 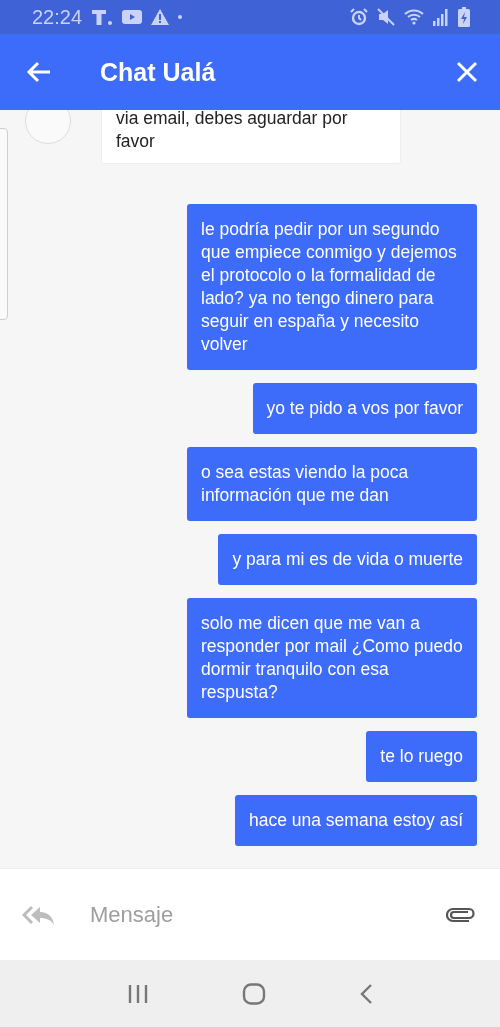 I want to click on signal-icon, so click(x=441, y=17).